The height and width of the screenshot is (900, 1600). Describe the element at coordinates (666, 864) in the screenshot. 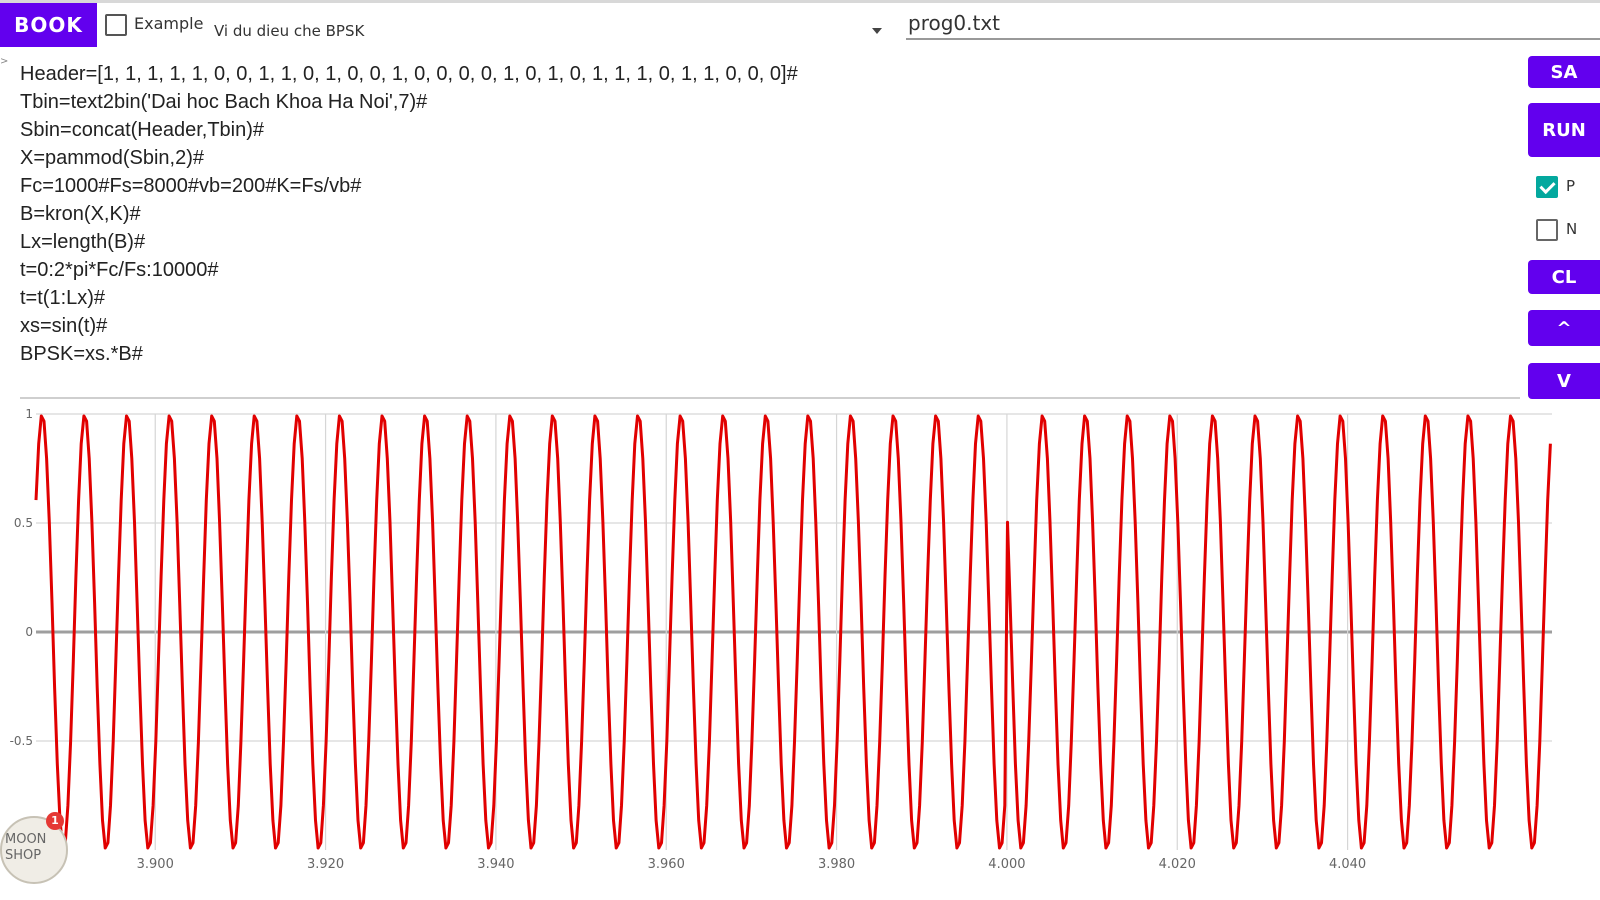

I see `x-tick-label: 3.960` at that location.